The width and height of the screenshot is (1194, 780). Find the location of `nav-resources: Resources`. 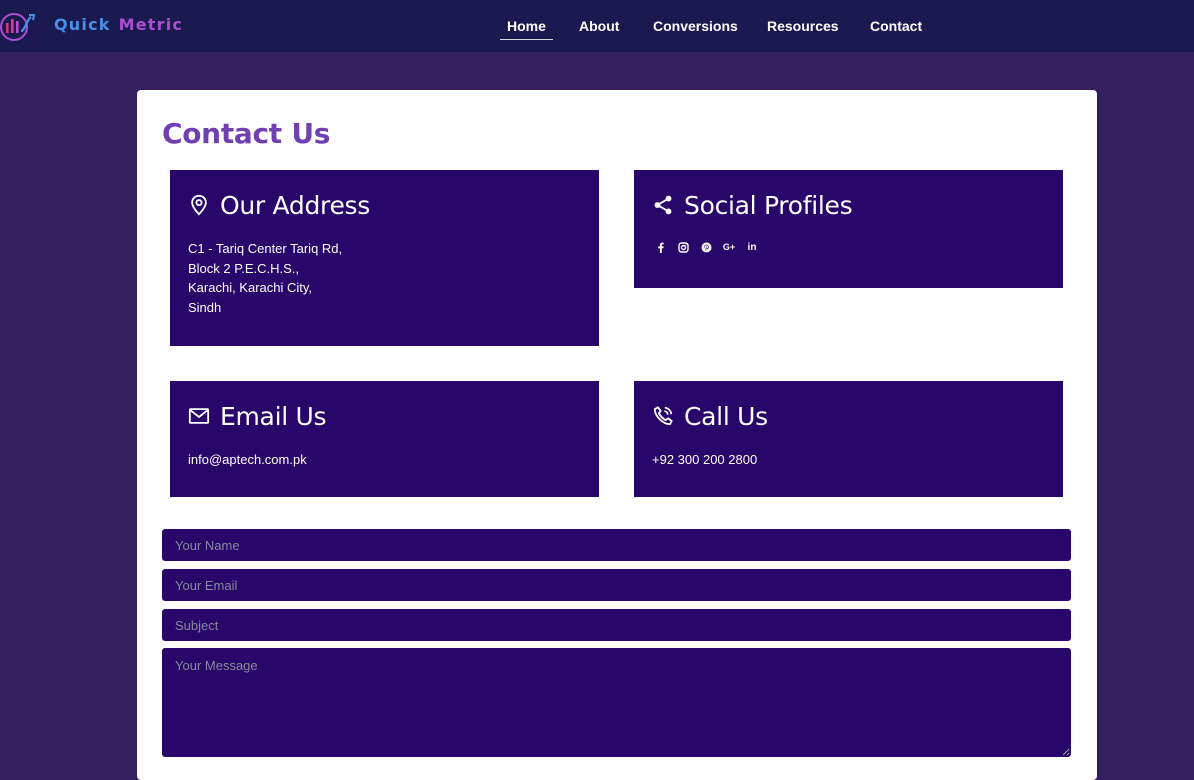

nav-resources: Resources is located at coordinates (803, 26).